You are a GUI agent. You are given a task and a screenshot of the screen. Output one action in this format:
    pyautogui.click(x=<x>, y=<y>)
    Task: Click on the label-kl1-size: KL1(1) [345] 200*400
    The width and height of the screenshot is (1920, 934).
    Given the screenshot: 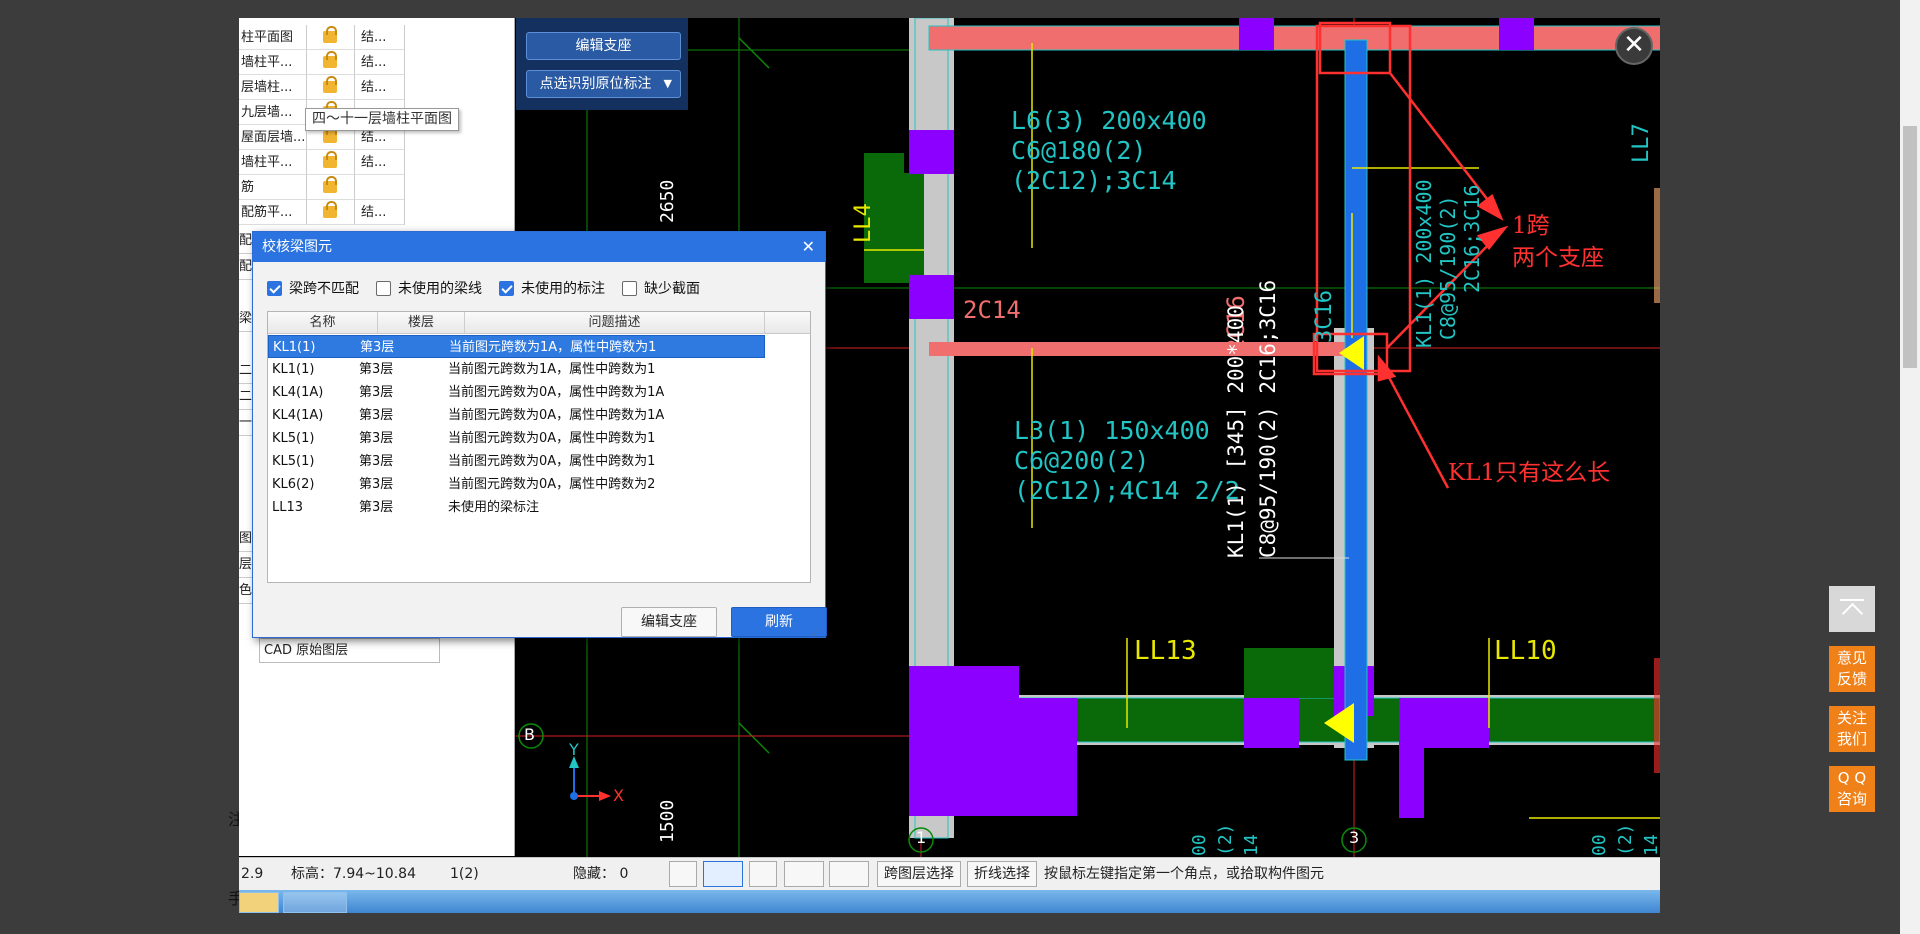 What is the action you would take?
    pyautogui.click(x=1236, y=431)
    